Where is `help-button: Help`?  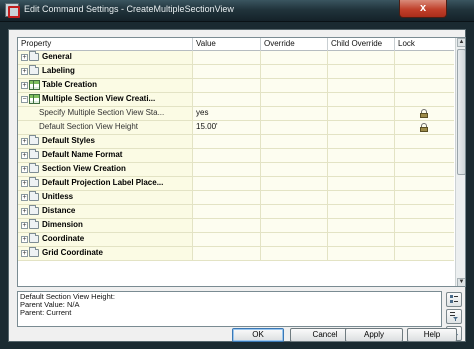 help-button: Help is located at coordinates (432, 335).